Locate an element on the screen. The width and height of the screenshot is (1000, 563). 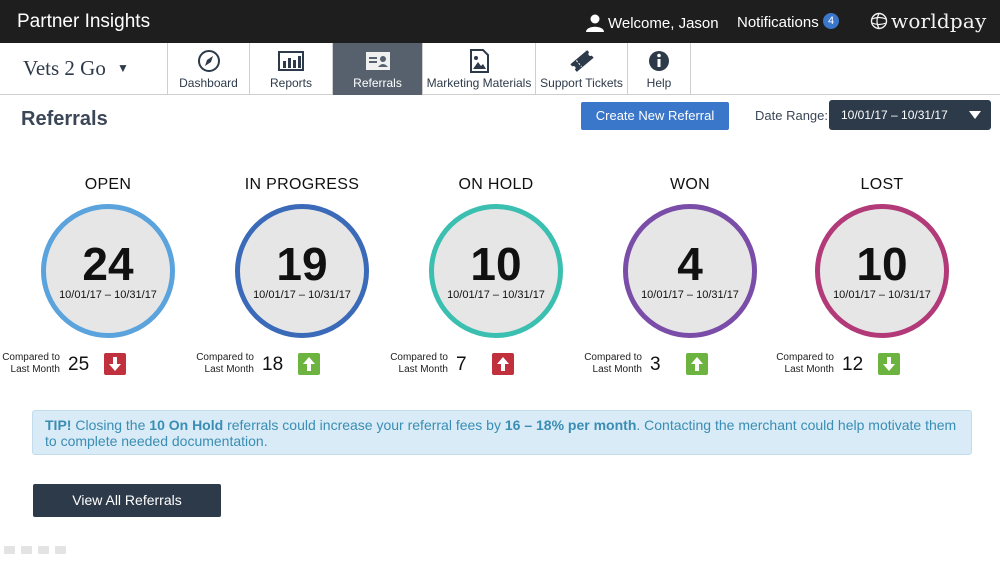
date-range-value: 10/01/17 – 10/31/17 is located at coordinates (894, 115).